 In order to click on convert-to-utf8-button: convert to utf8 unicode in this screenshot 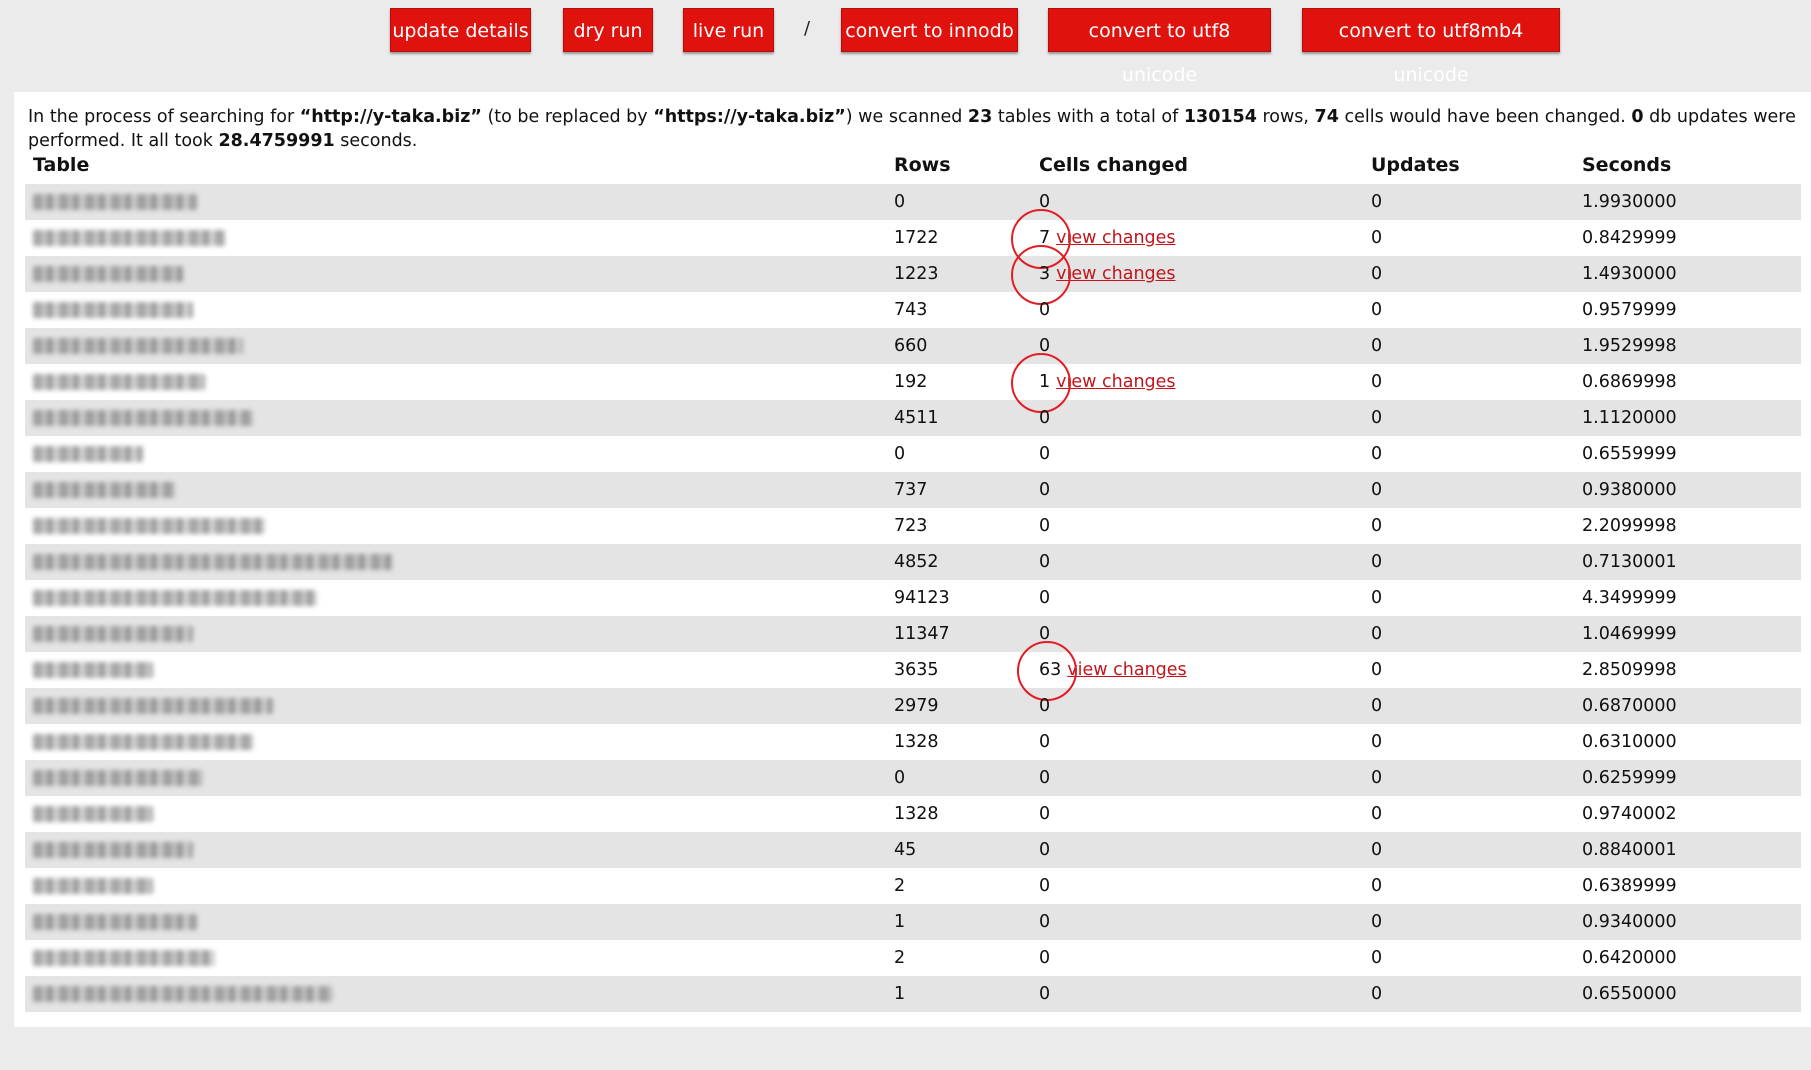, I will do `click(1159, 47)`.